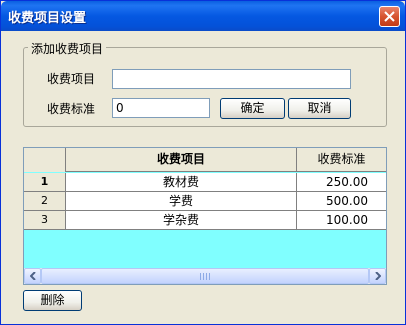 The height and width of the screenshot is (325, 406). Describe the element at coordinates (67, 48) in the screenshot. I see `group-legend: 添加收费项目` at that location.